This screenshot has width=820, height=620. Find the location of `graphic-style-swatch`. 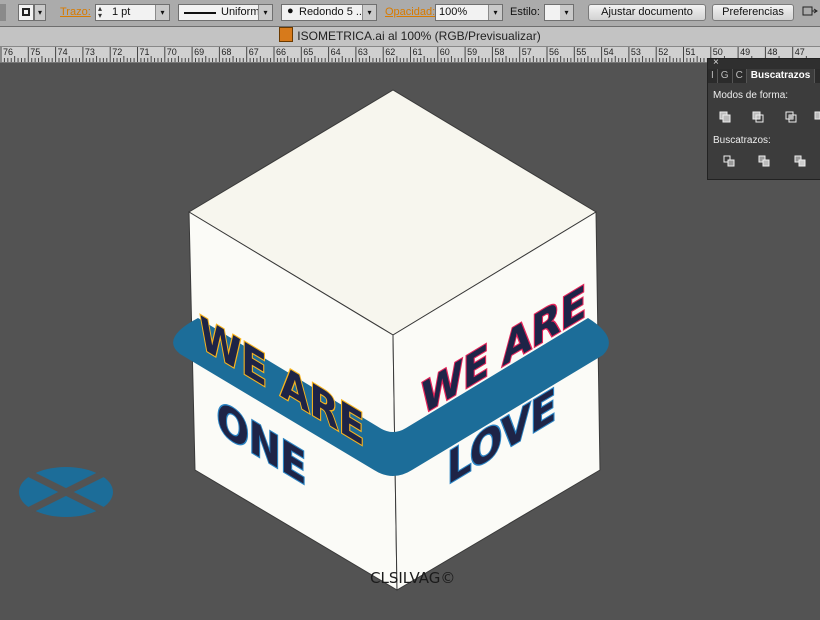

graphic-style-swatch is located at coordinates (552, 12).